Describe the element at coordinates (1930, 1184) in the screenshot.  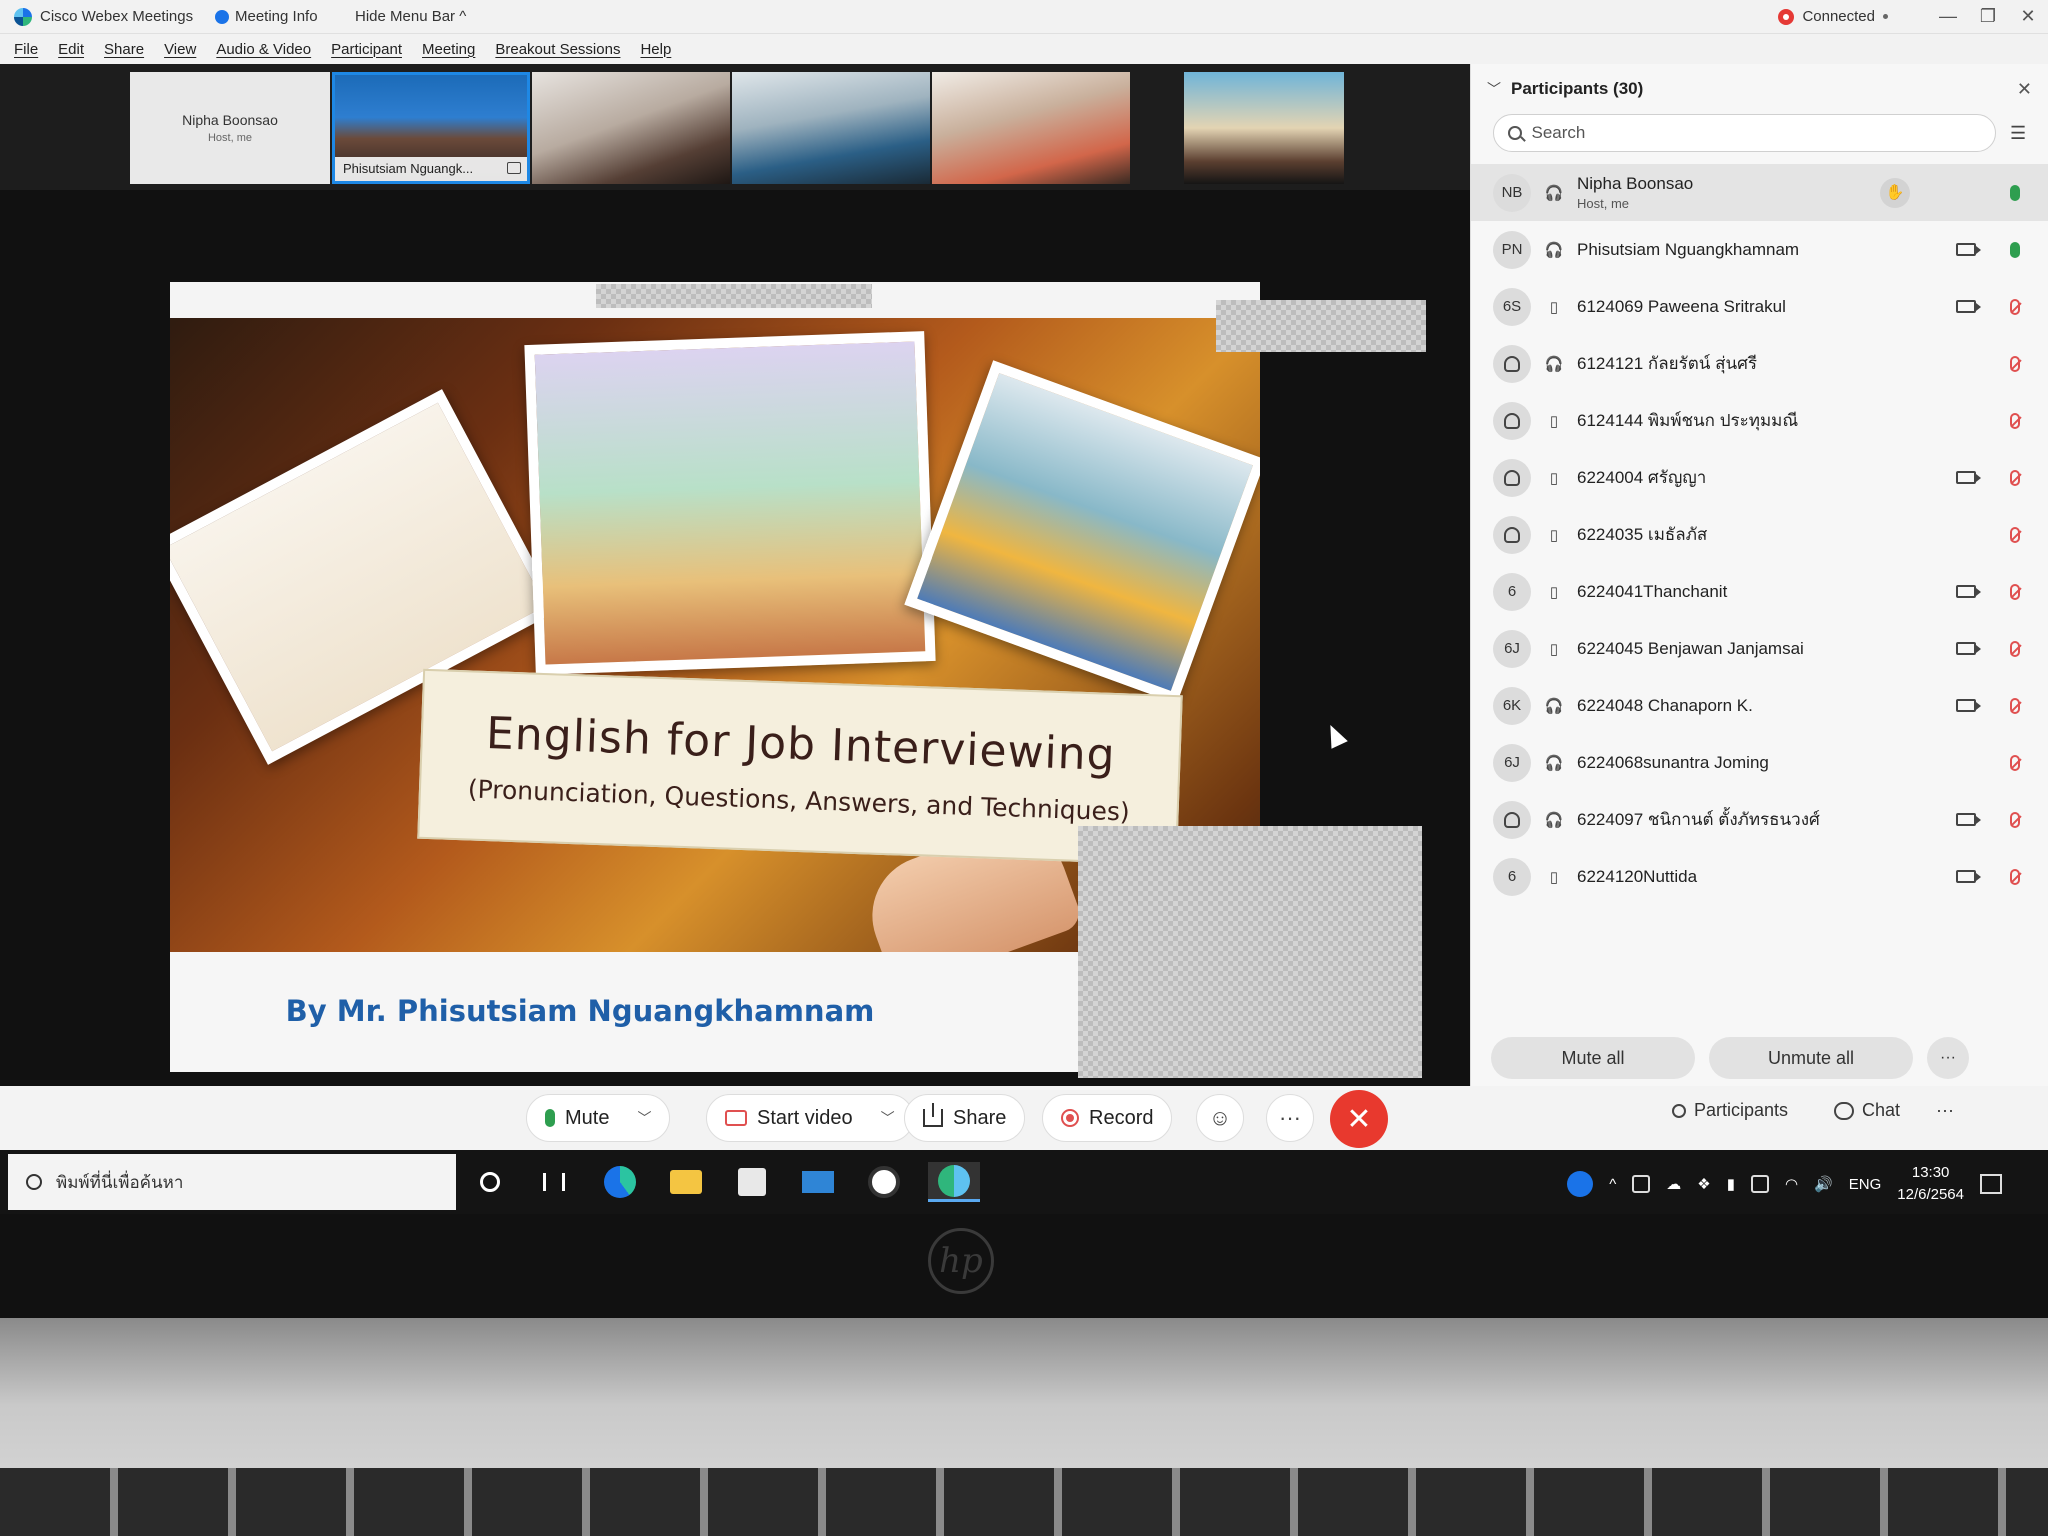
I see `taskbar-clock: 13:30 12/6/2564` at that location.